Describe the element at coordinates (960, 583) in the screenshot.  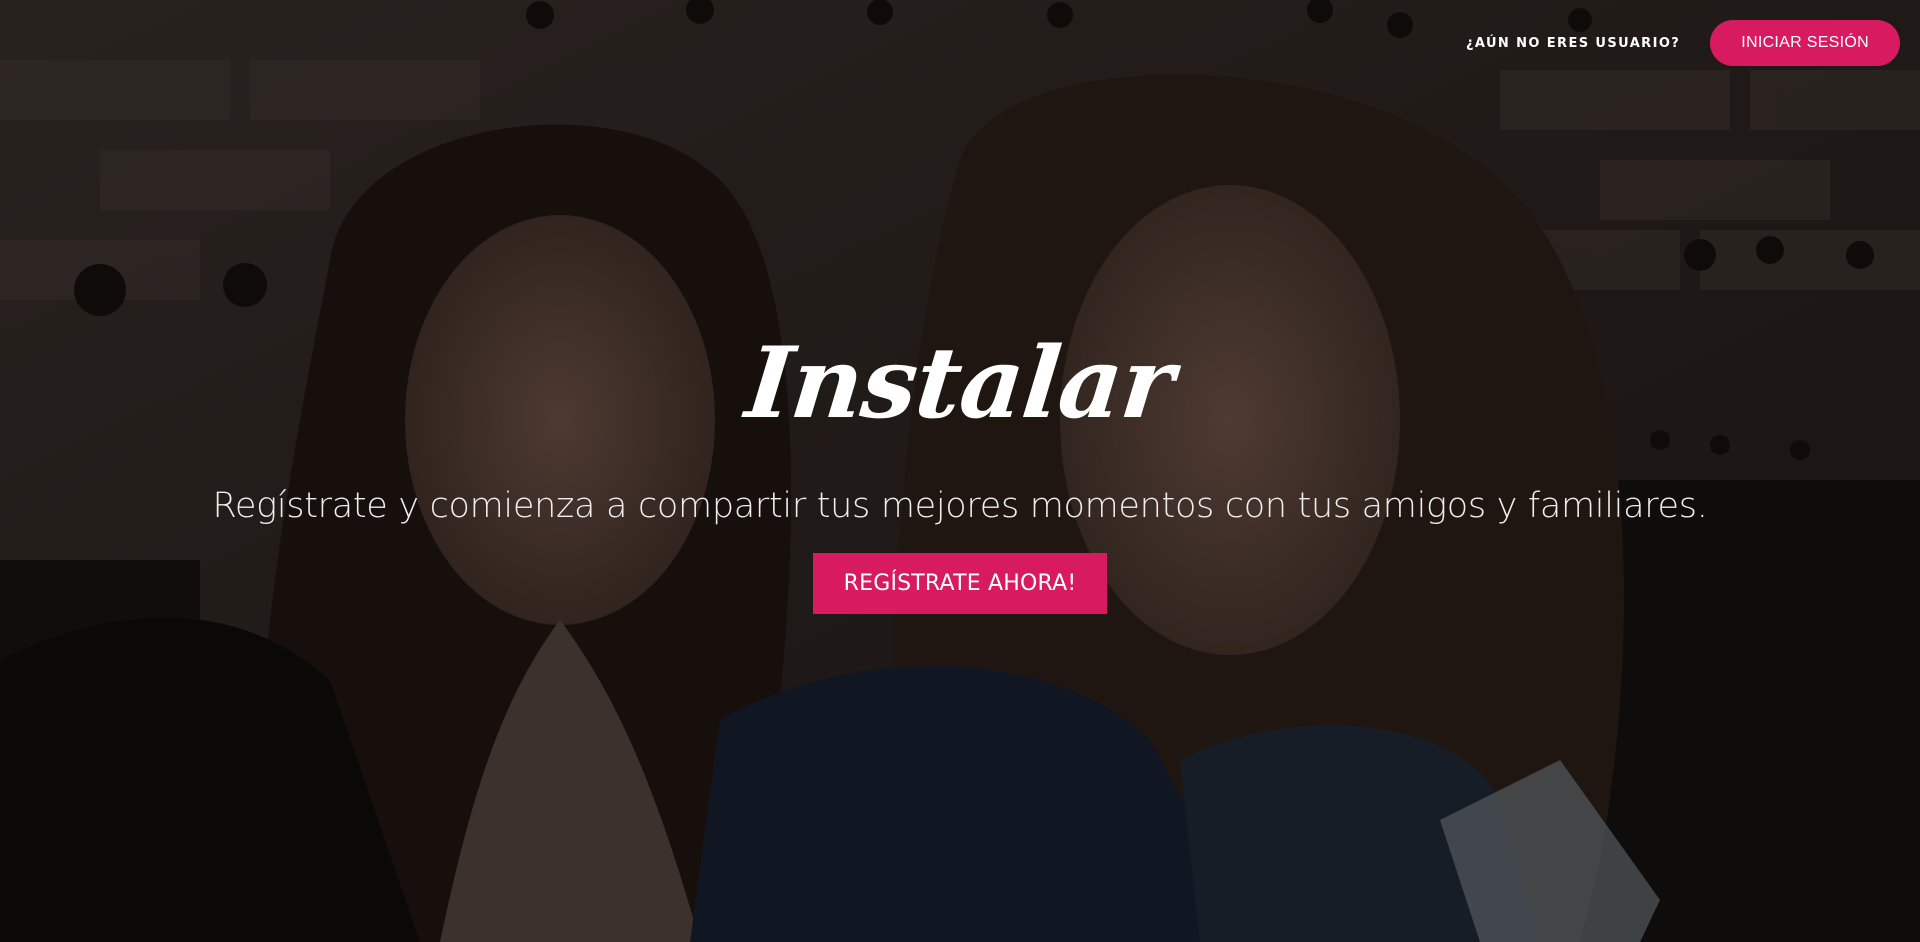
I see `register-now-button: REGÍSTRATE AHORA!` at that location.